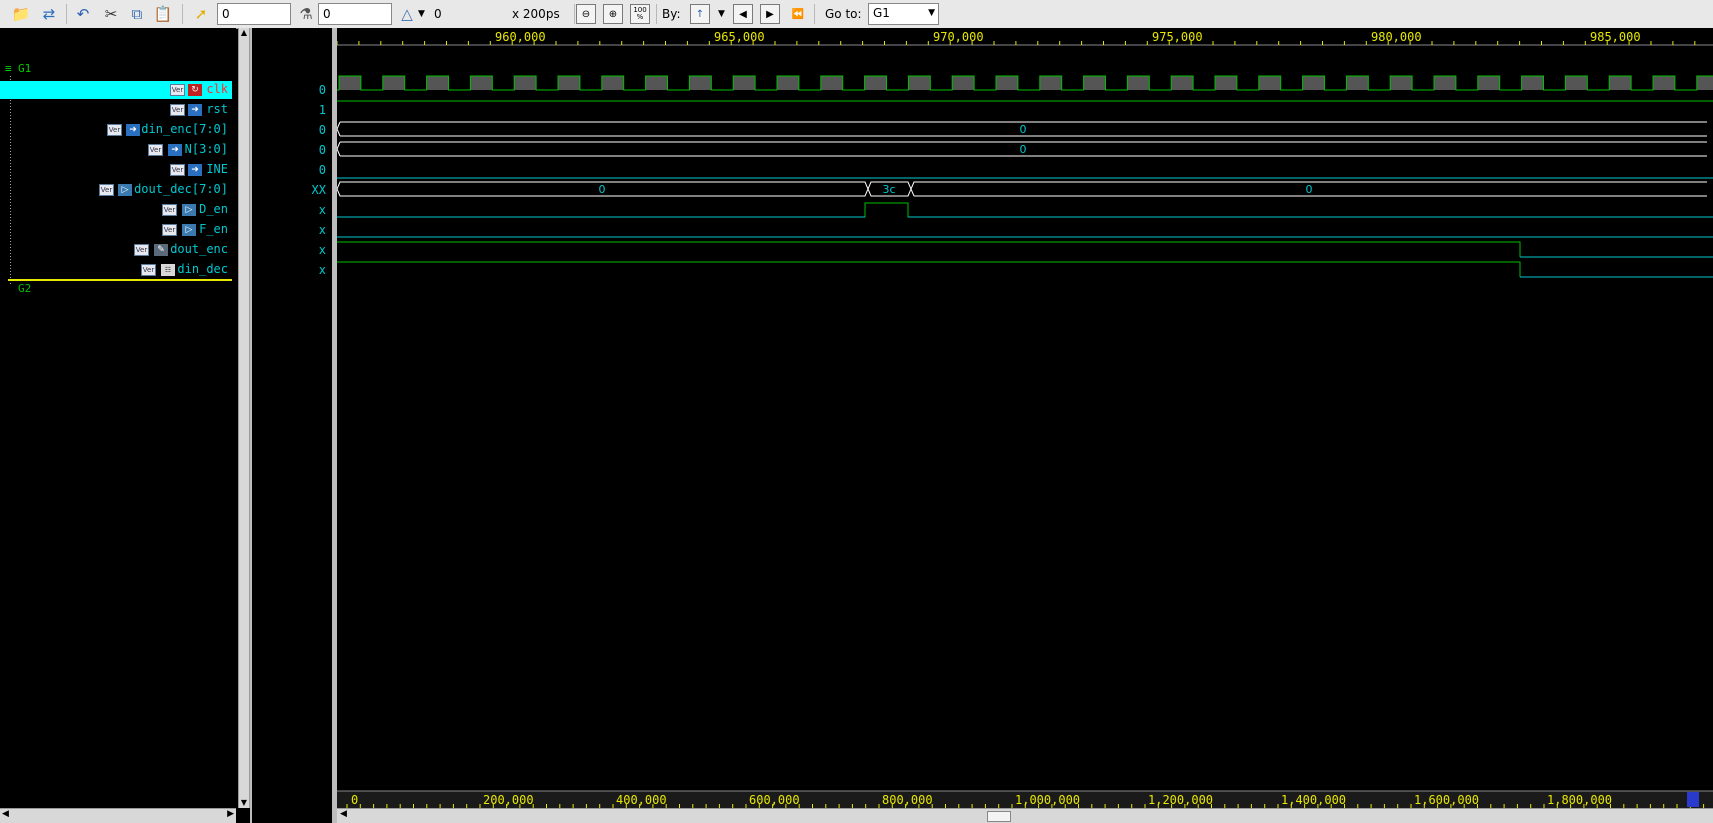 This screenshot has width=1713, height=823. Describe the element at coordinates (181, 189) in the screenshot. I see `signal-name: dout_dec[7:0]` at that location.